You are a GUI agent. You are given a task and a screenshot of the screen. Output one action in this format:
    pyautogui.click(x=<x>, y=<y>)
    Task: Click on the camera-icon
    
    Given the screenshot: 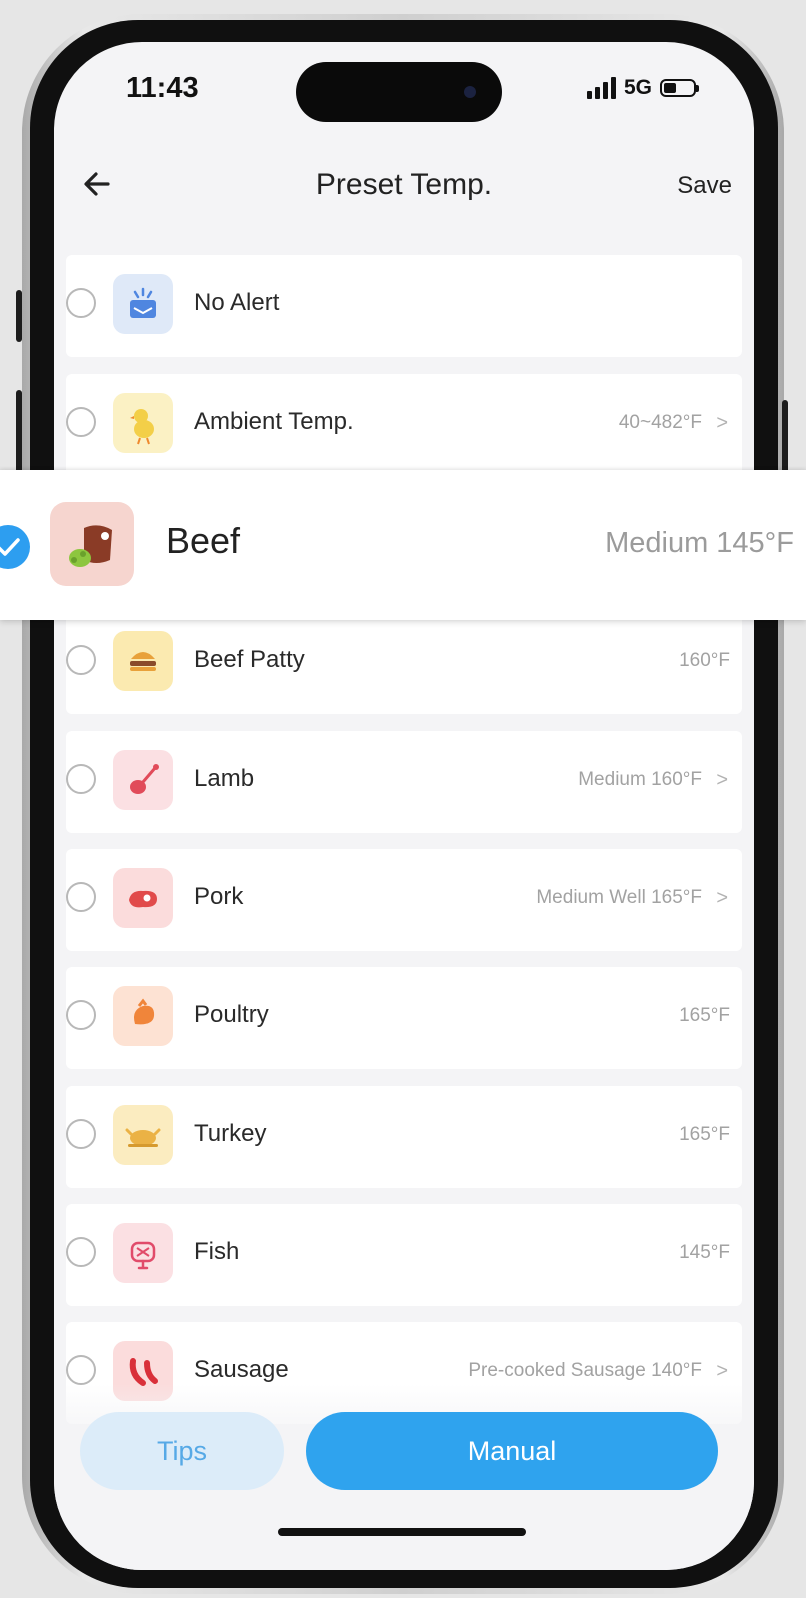 What is the action you would take?
    pyautogui.click(x=470, y=92)
    